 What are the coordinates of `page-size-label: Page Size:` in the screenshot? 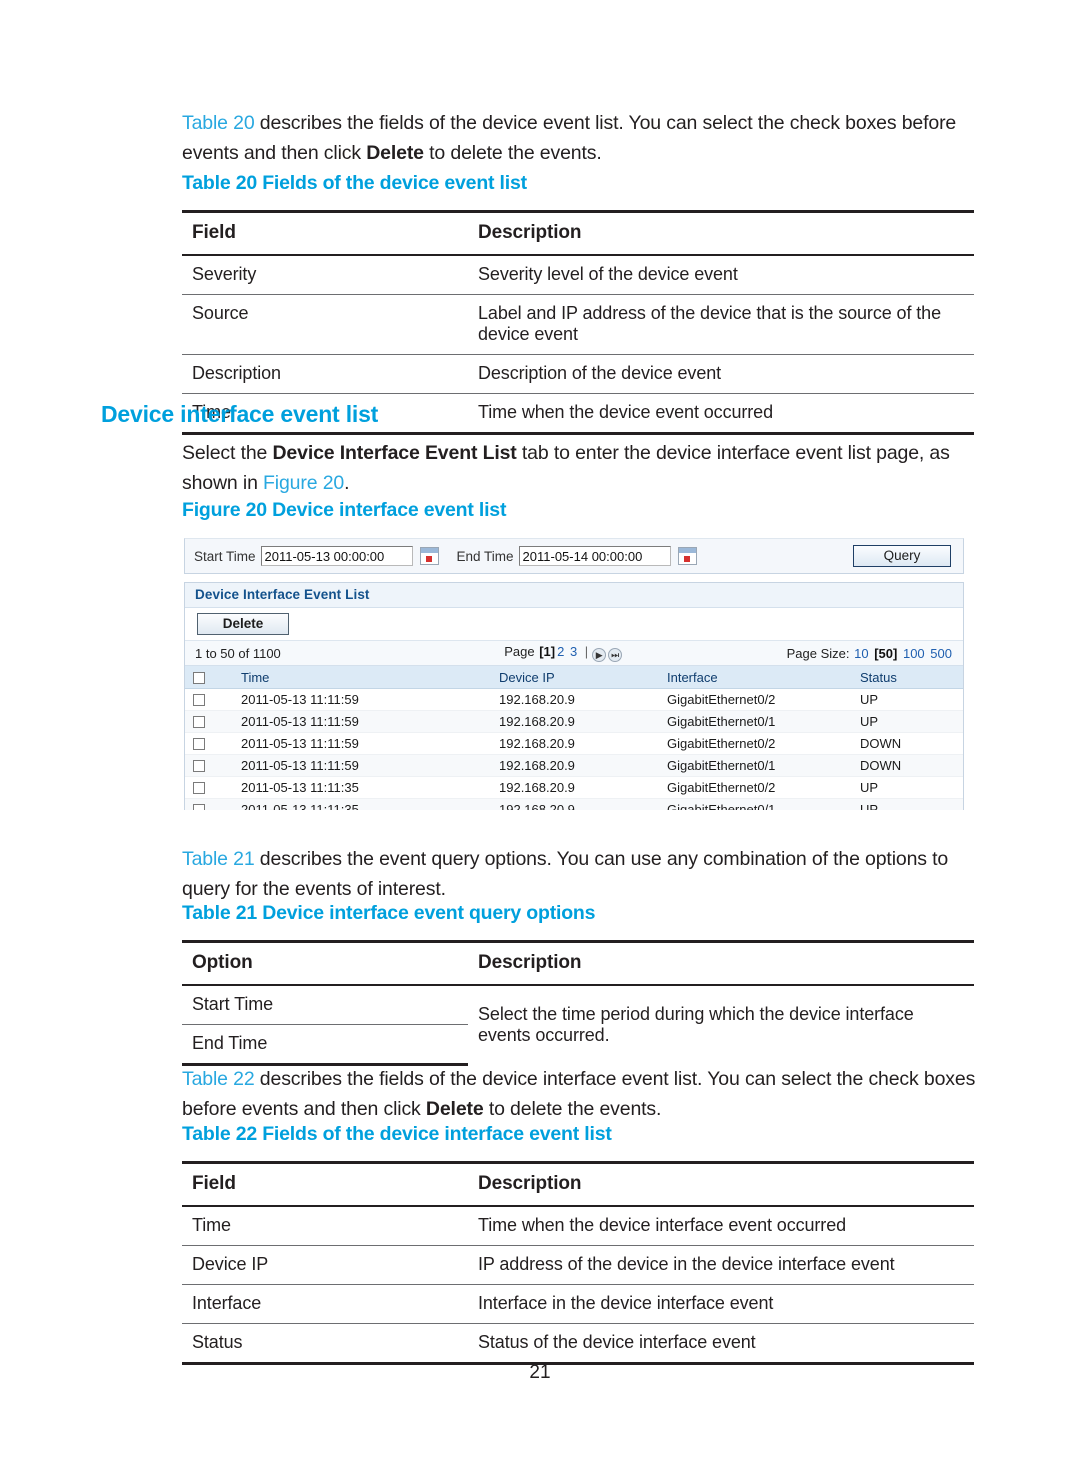 It's located at (818, 653).